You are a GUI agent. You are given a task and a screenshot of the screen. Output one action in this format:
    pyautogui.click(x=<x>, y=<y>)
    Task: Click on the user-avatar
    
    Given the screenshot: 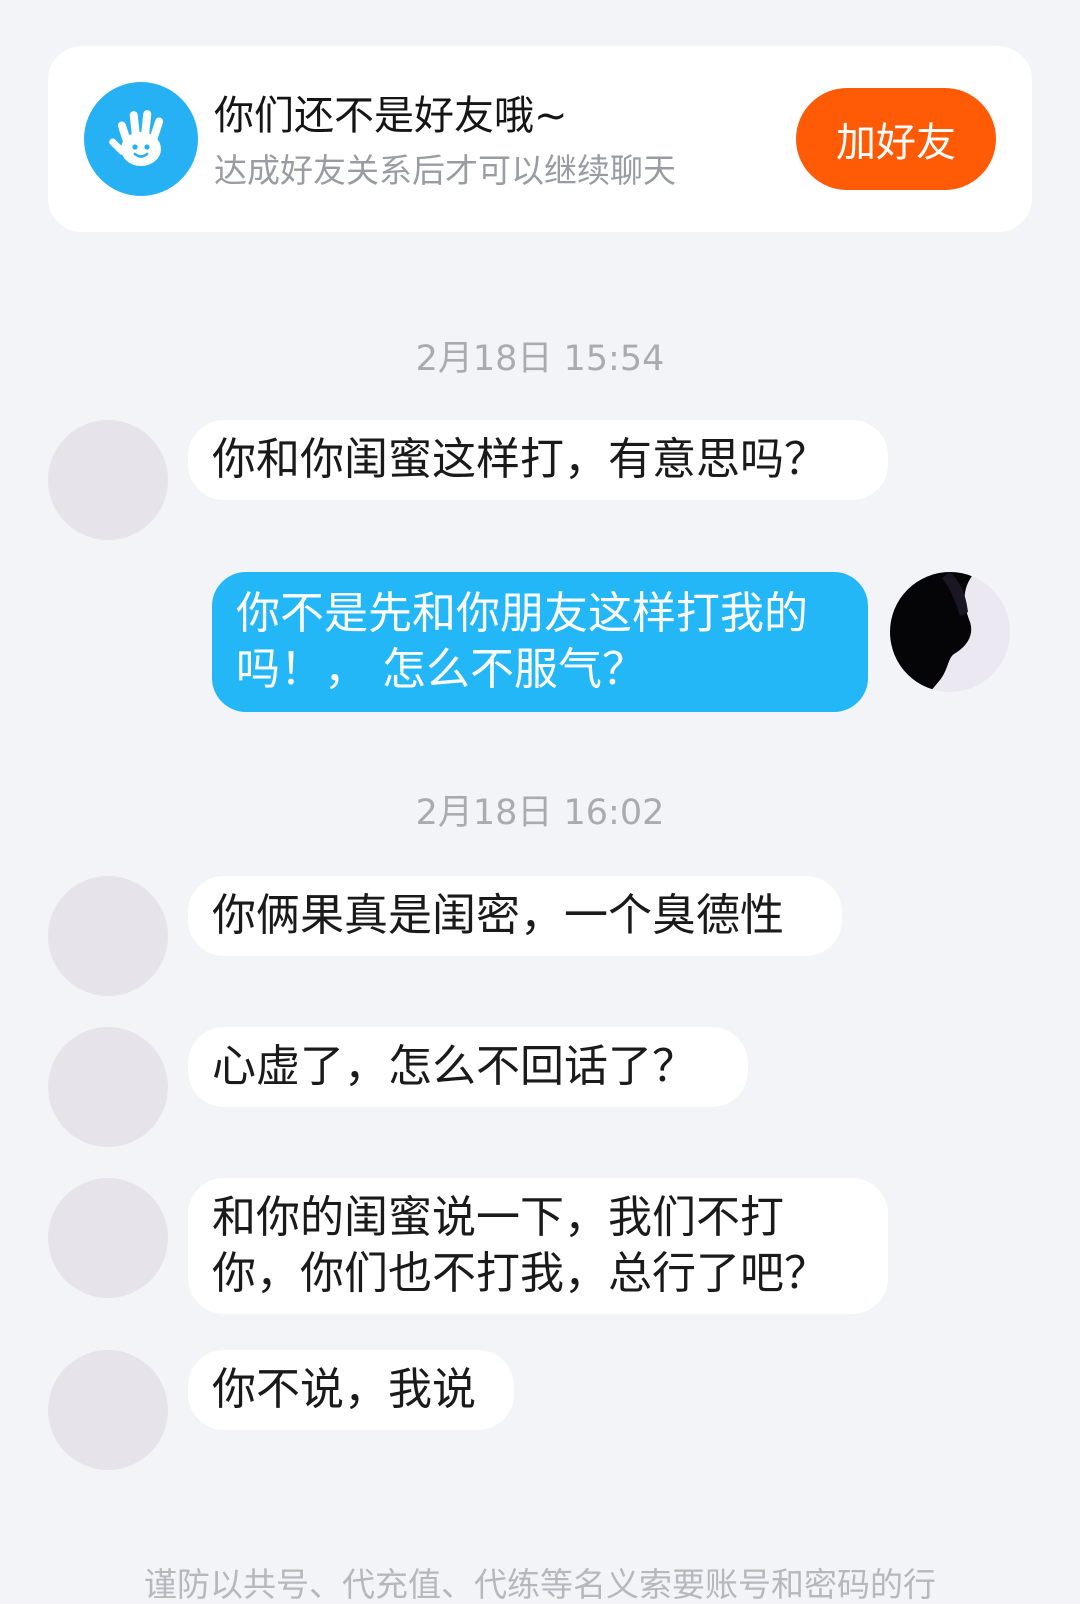 What is the action you would take?
    pyautogui.click(x=950, y=632)
    